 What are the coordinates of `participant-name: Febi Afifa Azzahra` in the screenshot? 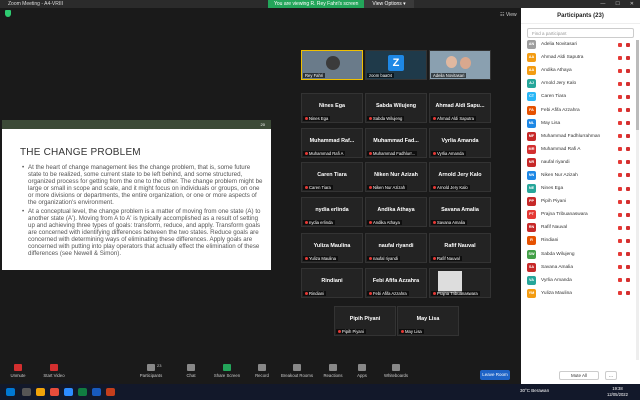 It's located at (560, 110).